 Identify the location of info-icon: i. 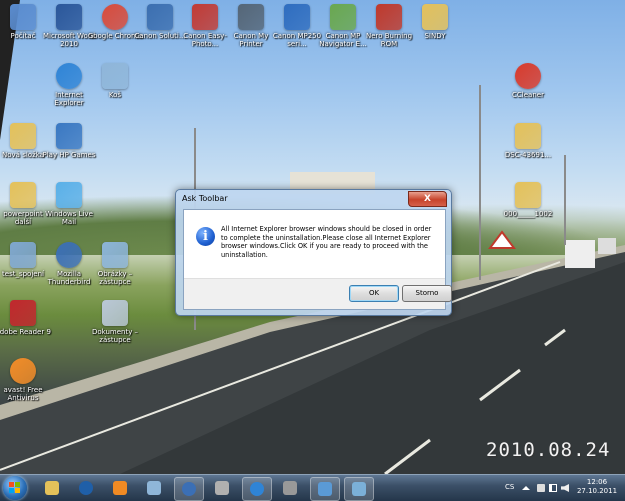
(205, 236).